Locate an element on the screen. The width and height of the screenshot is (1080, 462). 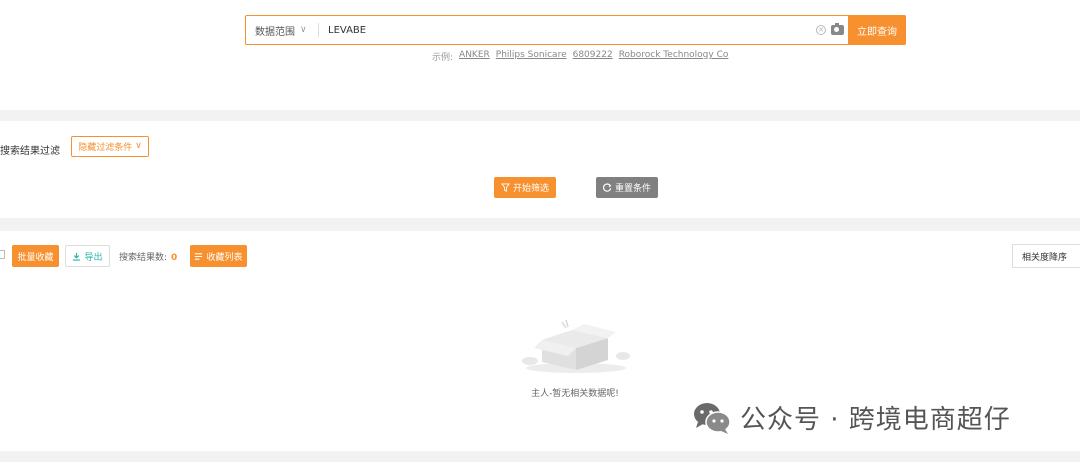
sort-select: 相关度降序 is located at coordinates (1046, 256).